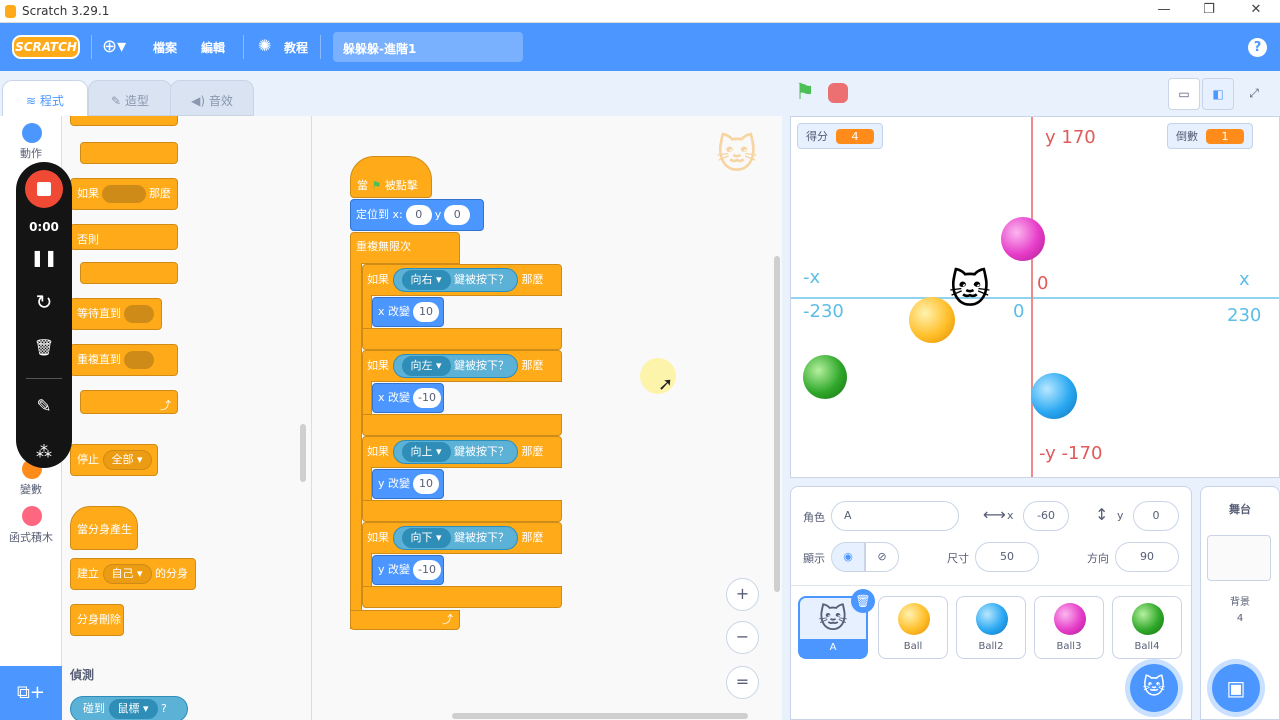 The height and width of the screenshot is (720, 1280). I want to click on change-block: x 改變 10, so click(408, 312).